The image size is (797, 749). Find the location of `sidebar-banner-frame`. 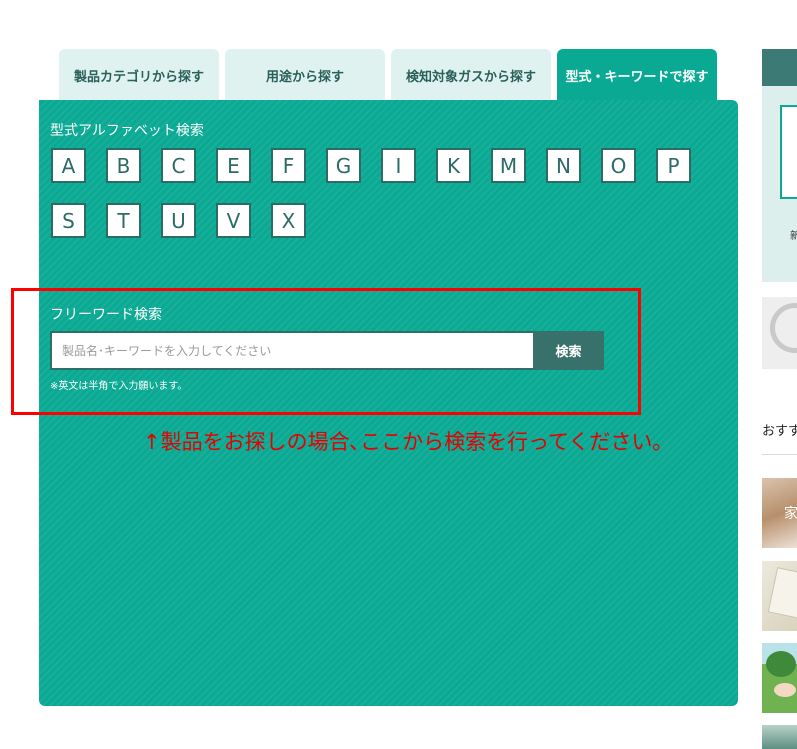

sidebar-banner-frame is located at coordinates (788, 152).